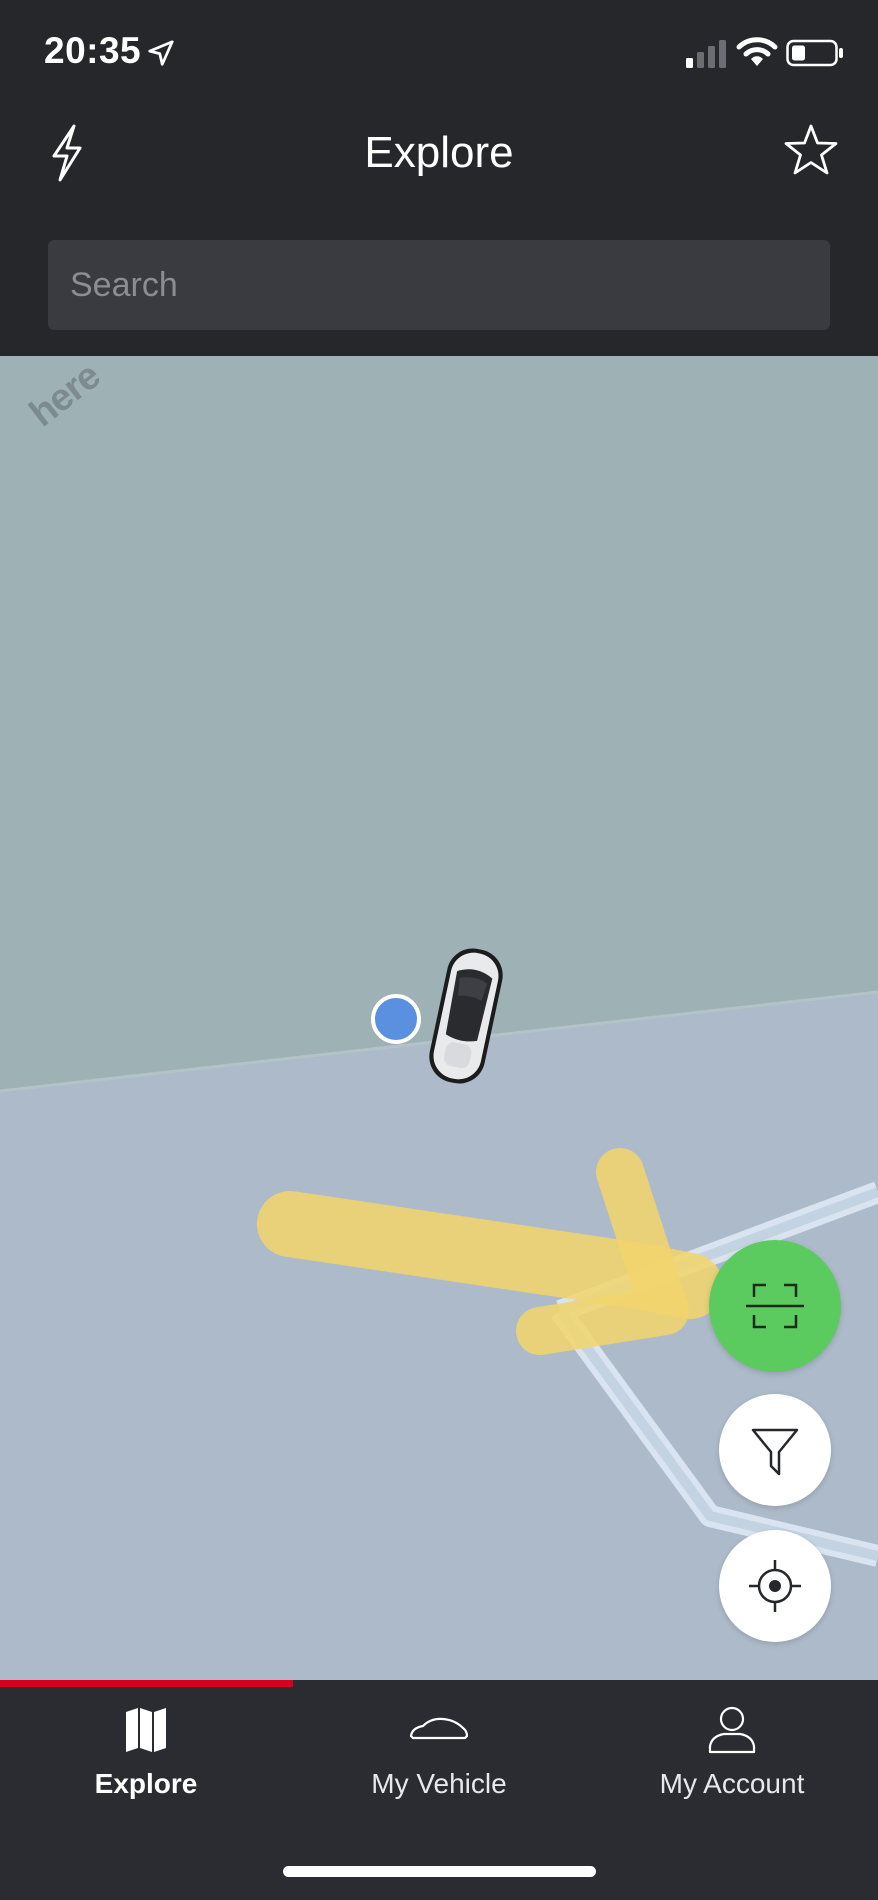  I want to click on tab-my-vehicle: My Vehicle, so click(439, 1750).